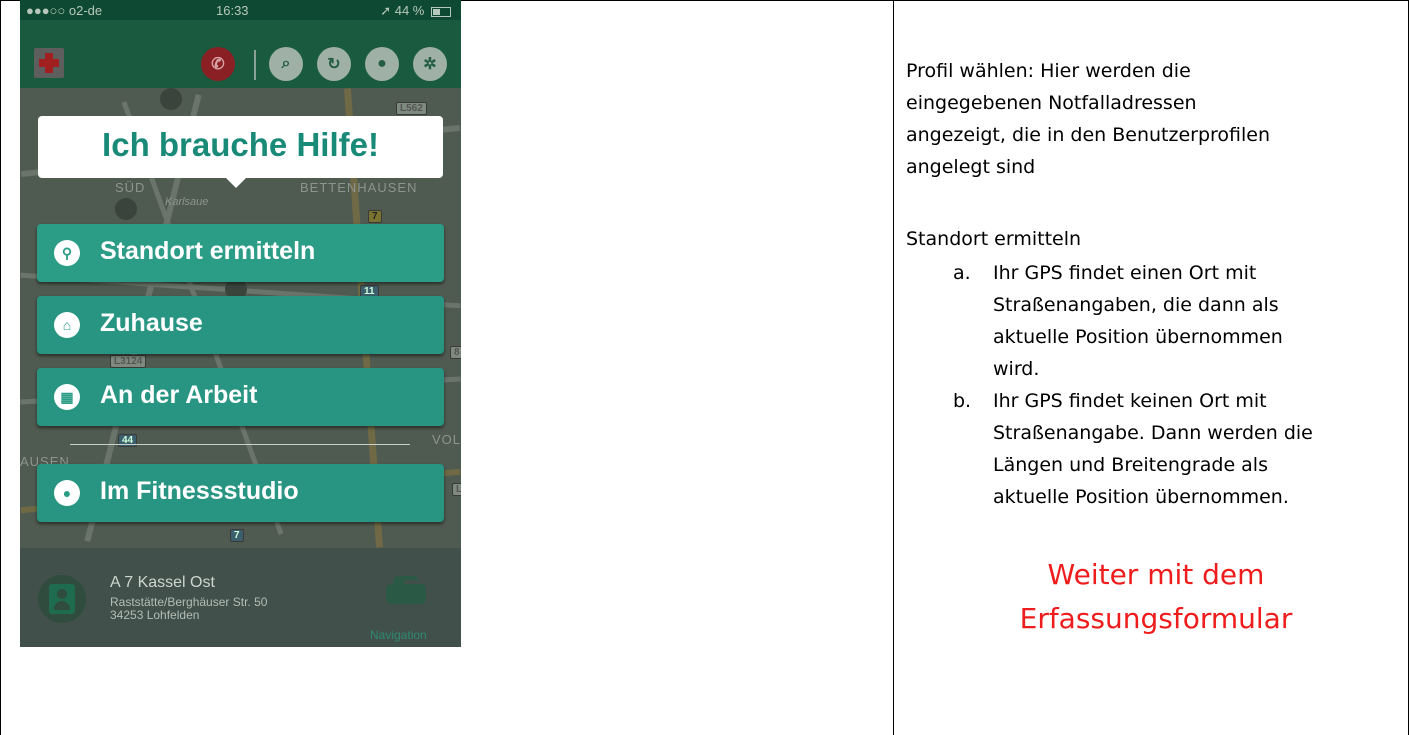 The height and width of the screenshot is (735, 1411). I want to click on battery-percent: 44 %, so click(409, 10).